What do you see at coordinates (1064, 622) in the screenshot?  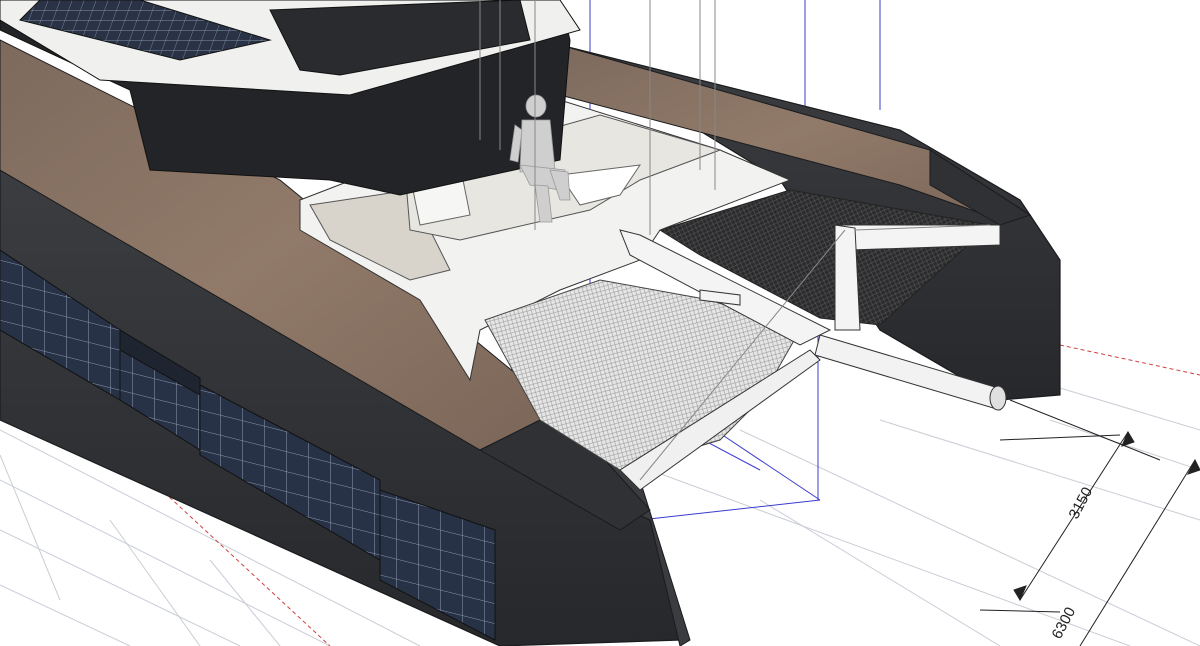 I see `dimension-label-6300: 6300` at bounding box center [1064, 622].